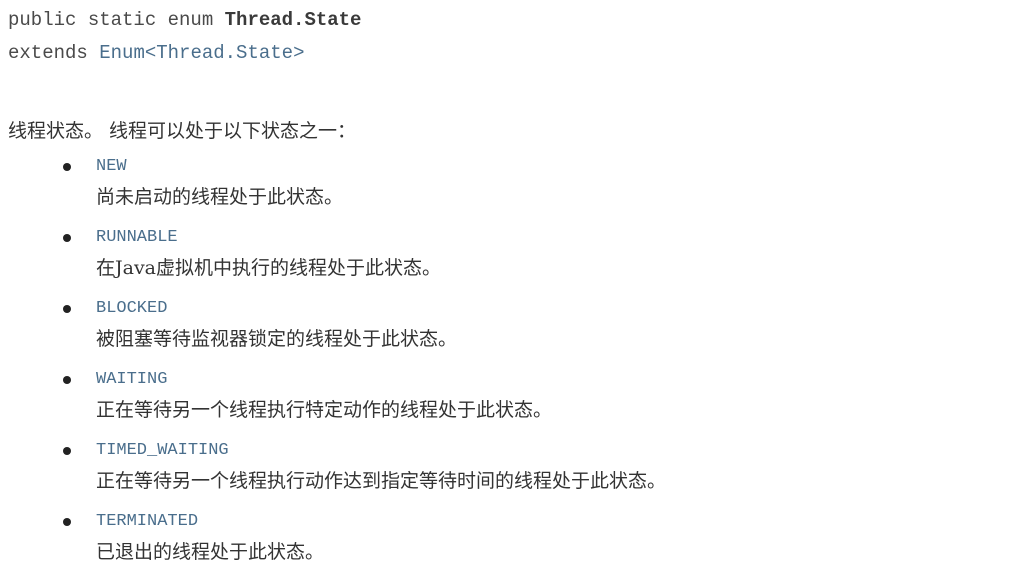 The width and height of the screenshot is (1020, 583). I want to click on extends-type-link: Enum<Thread.State>, so click(201, 53).